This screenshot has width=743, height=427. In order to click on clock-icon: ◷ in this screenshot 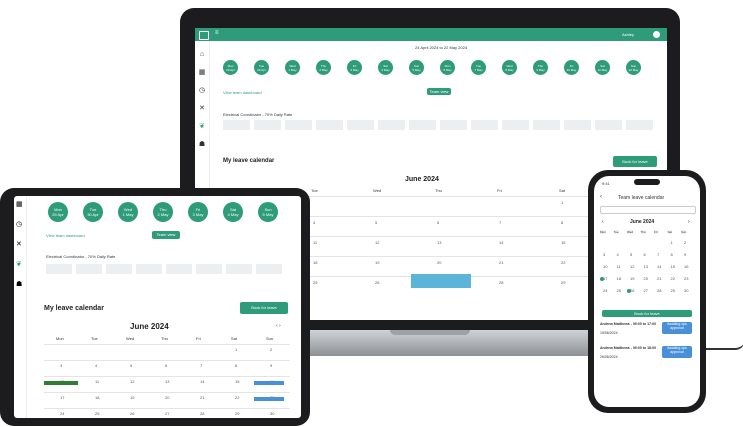, I will do `click(19, 224)`.